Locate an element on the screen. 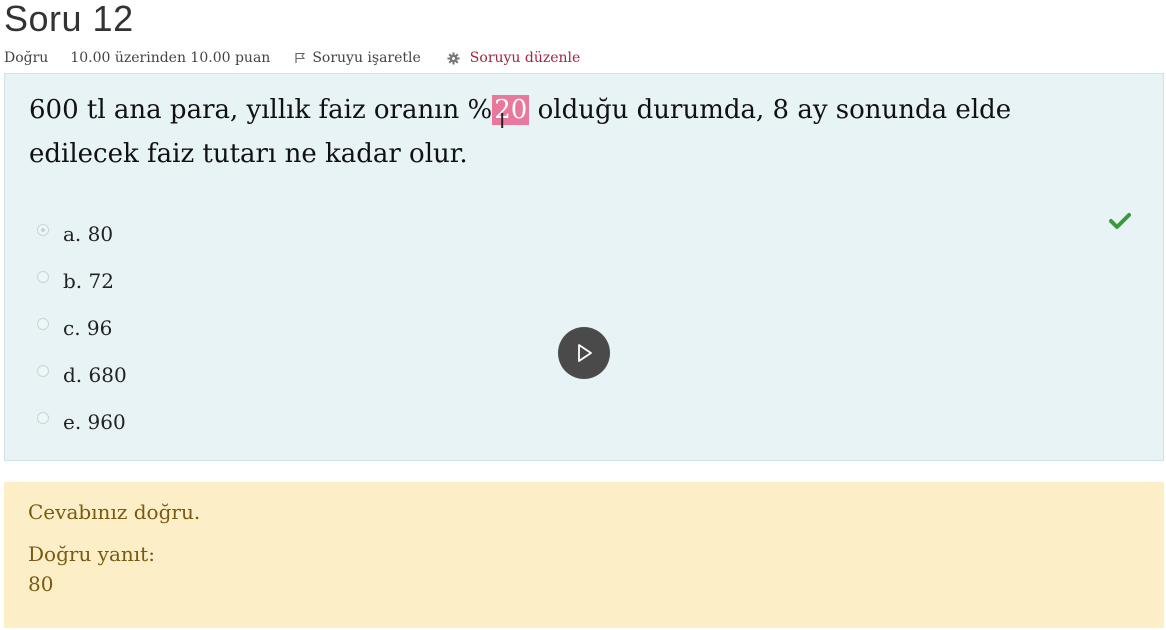 This screenshot has height=630, width=1166. edit-question-link: Soruyu düzenle is located at coordinates (514, 58).